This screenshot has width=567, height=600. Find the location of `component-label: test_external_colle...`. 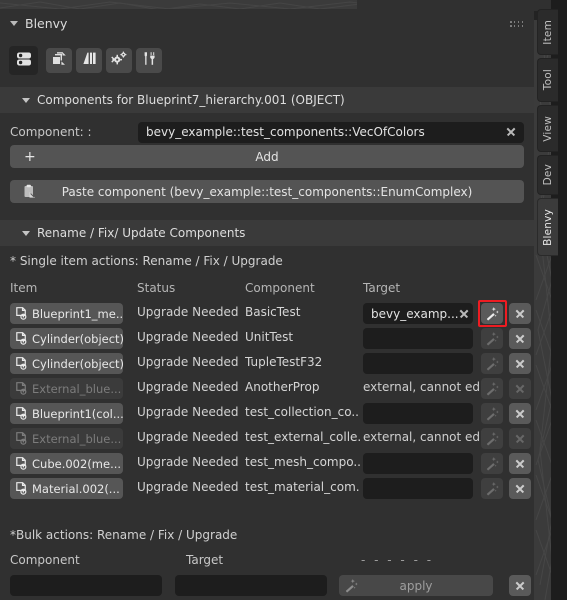

component-label: test_external_colle... is located at coordinates (302, 437).